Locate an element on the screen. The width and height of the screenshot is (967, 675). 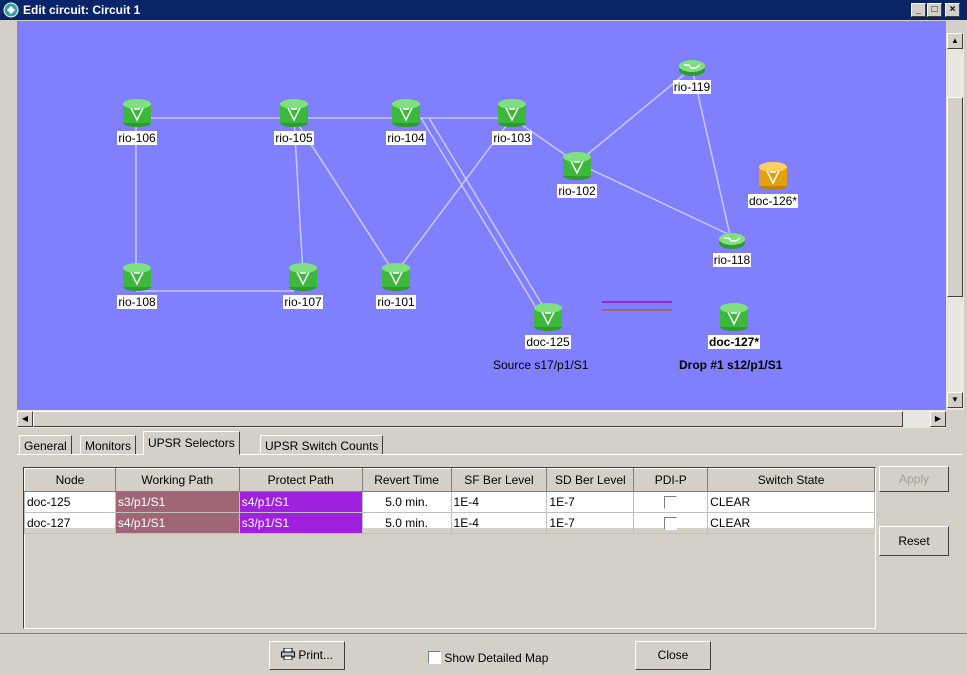
node-rio-101: rio-101 is located at coordinates (396, 285).